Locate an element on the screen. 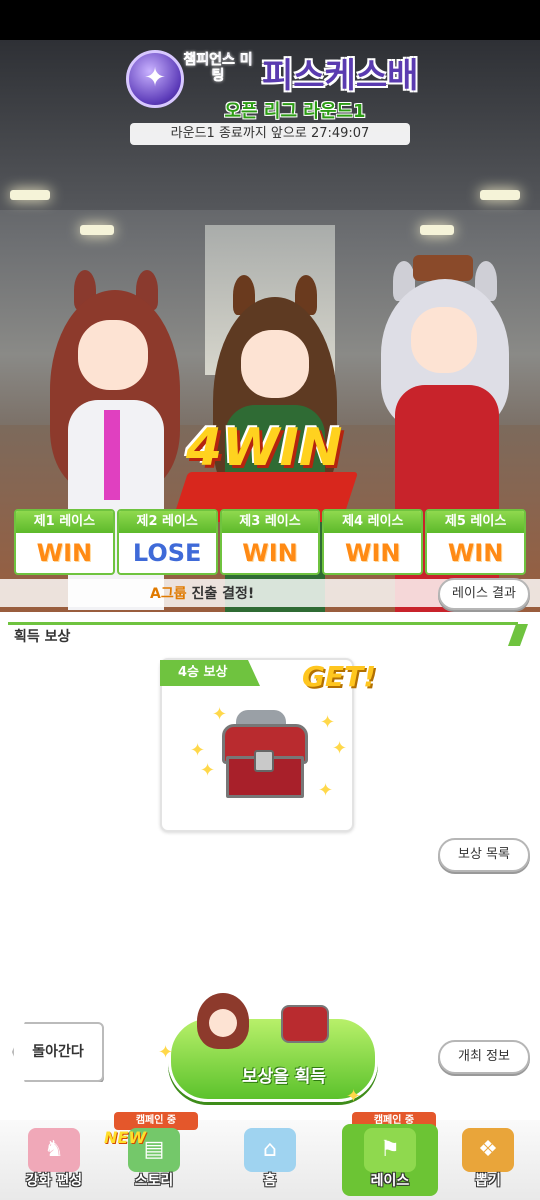  advance-group: A그룹 is located at coordinates (168, 594).